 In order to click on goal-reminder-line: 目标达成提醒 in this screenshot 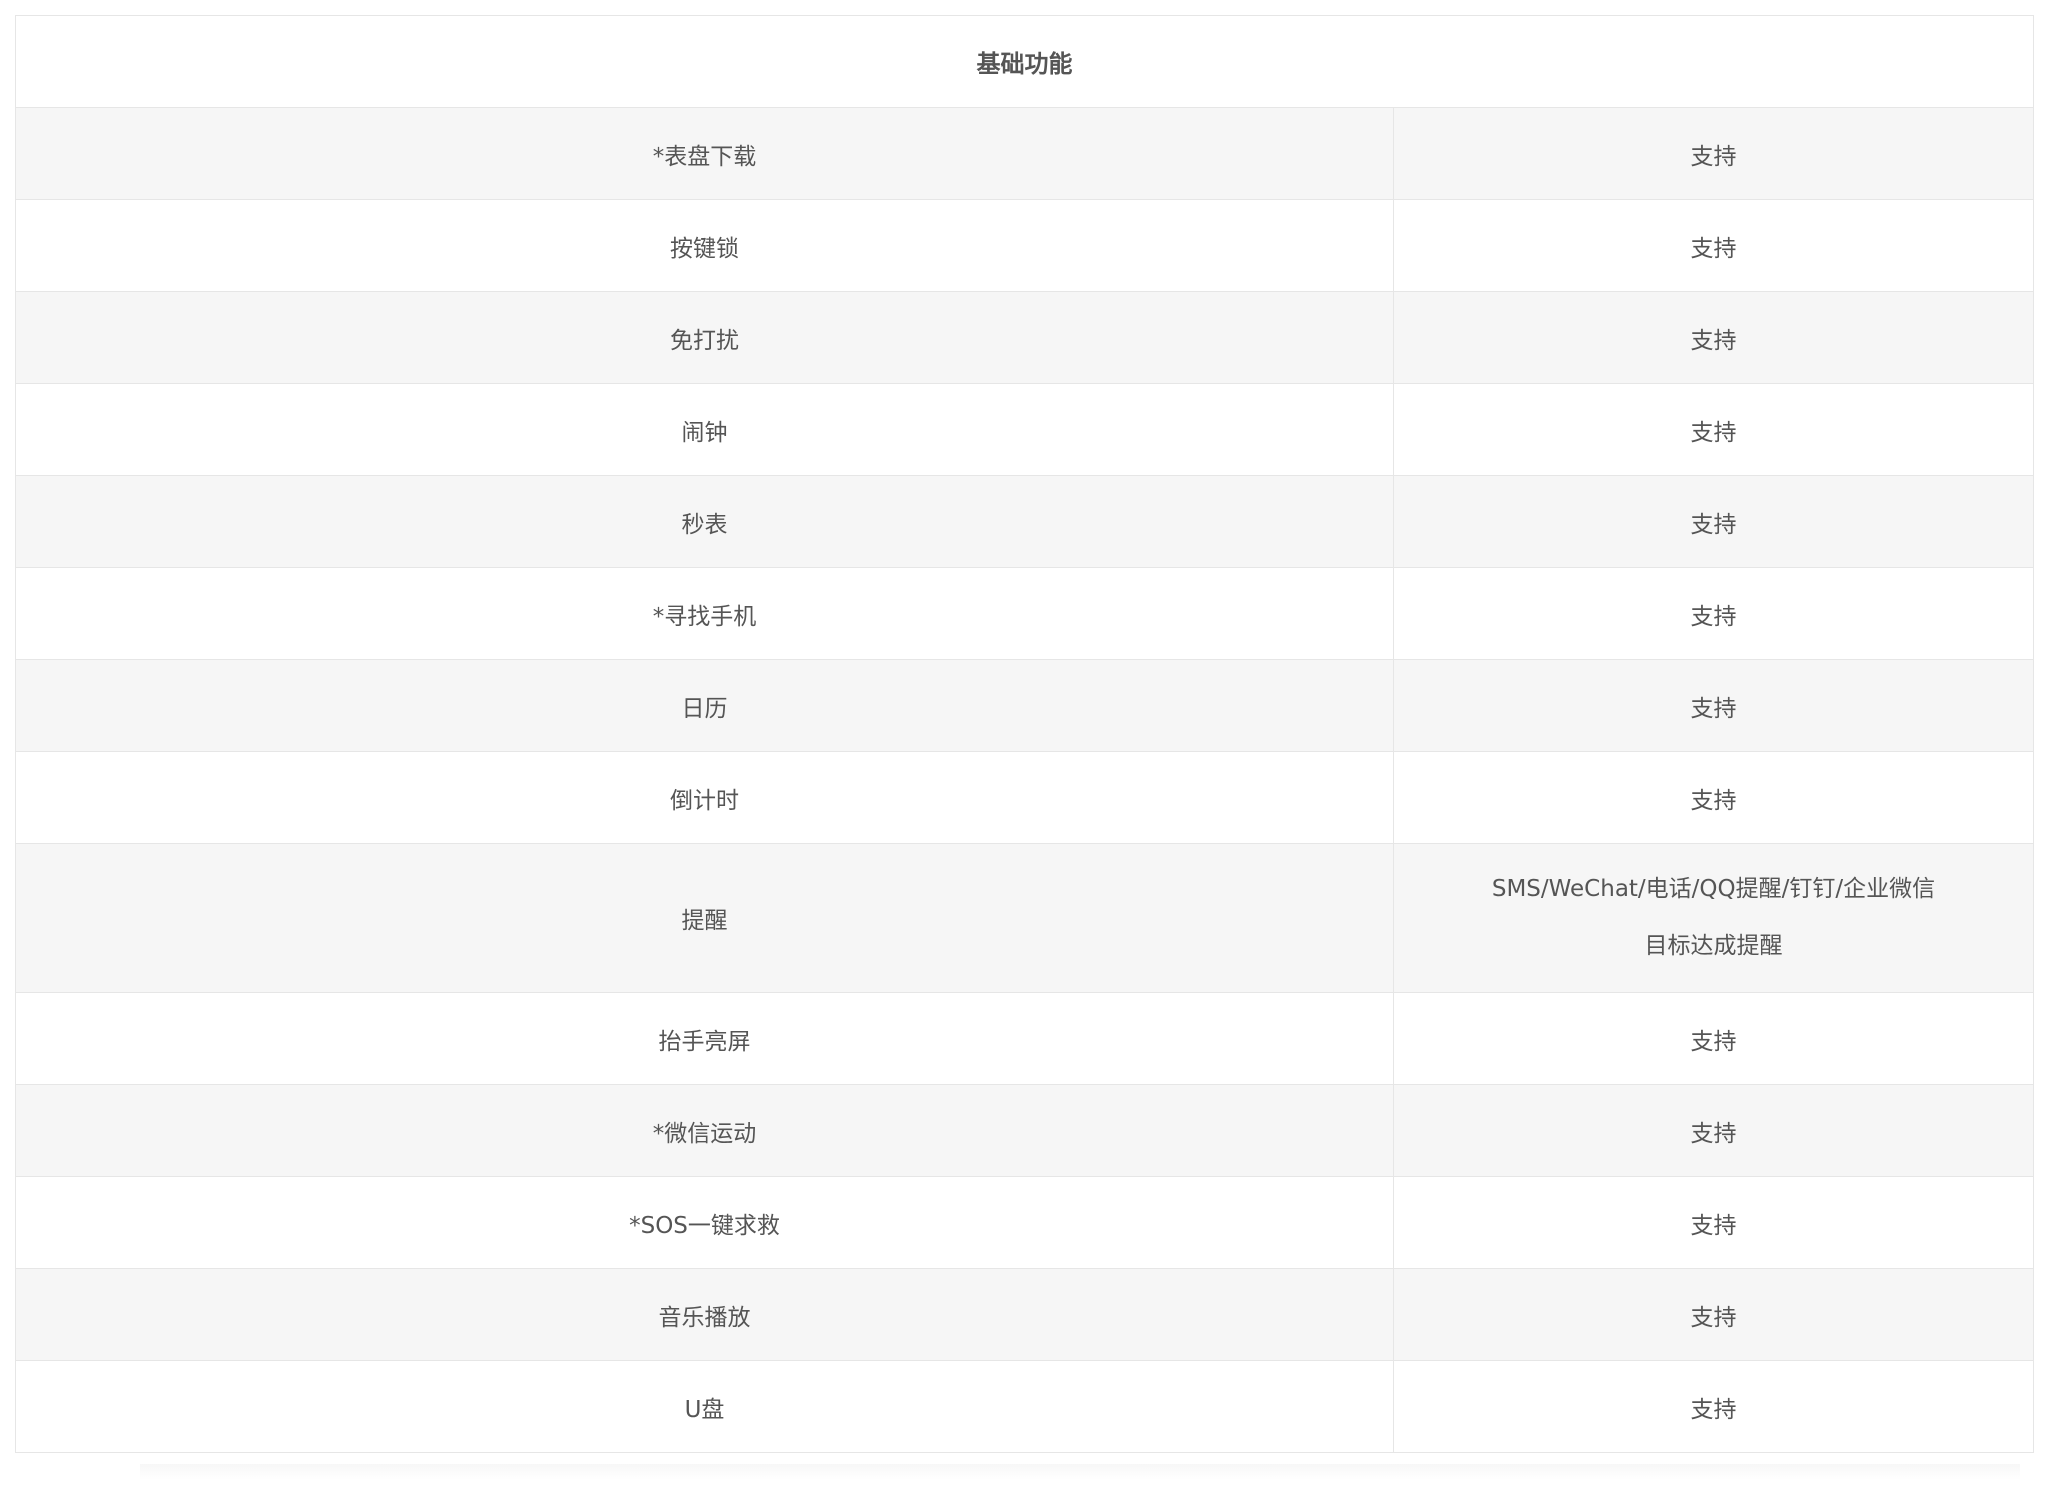, I will do `click(1713, 946)`.